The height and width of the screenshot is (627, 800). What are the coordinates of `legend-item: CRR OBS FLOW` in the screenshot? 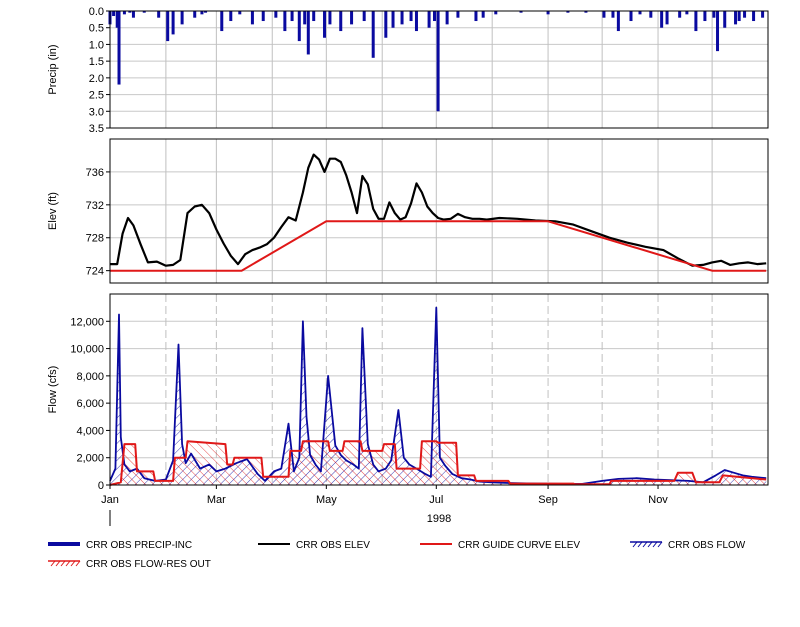 It's located at (688, 545).